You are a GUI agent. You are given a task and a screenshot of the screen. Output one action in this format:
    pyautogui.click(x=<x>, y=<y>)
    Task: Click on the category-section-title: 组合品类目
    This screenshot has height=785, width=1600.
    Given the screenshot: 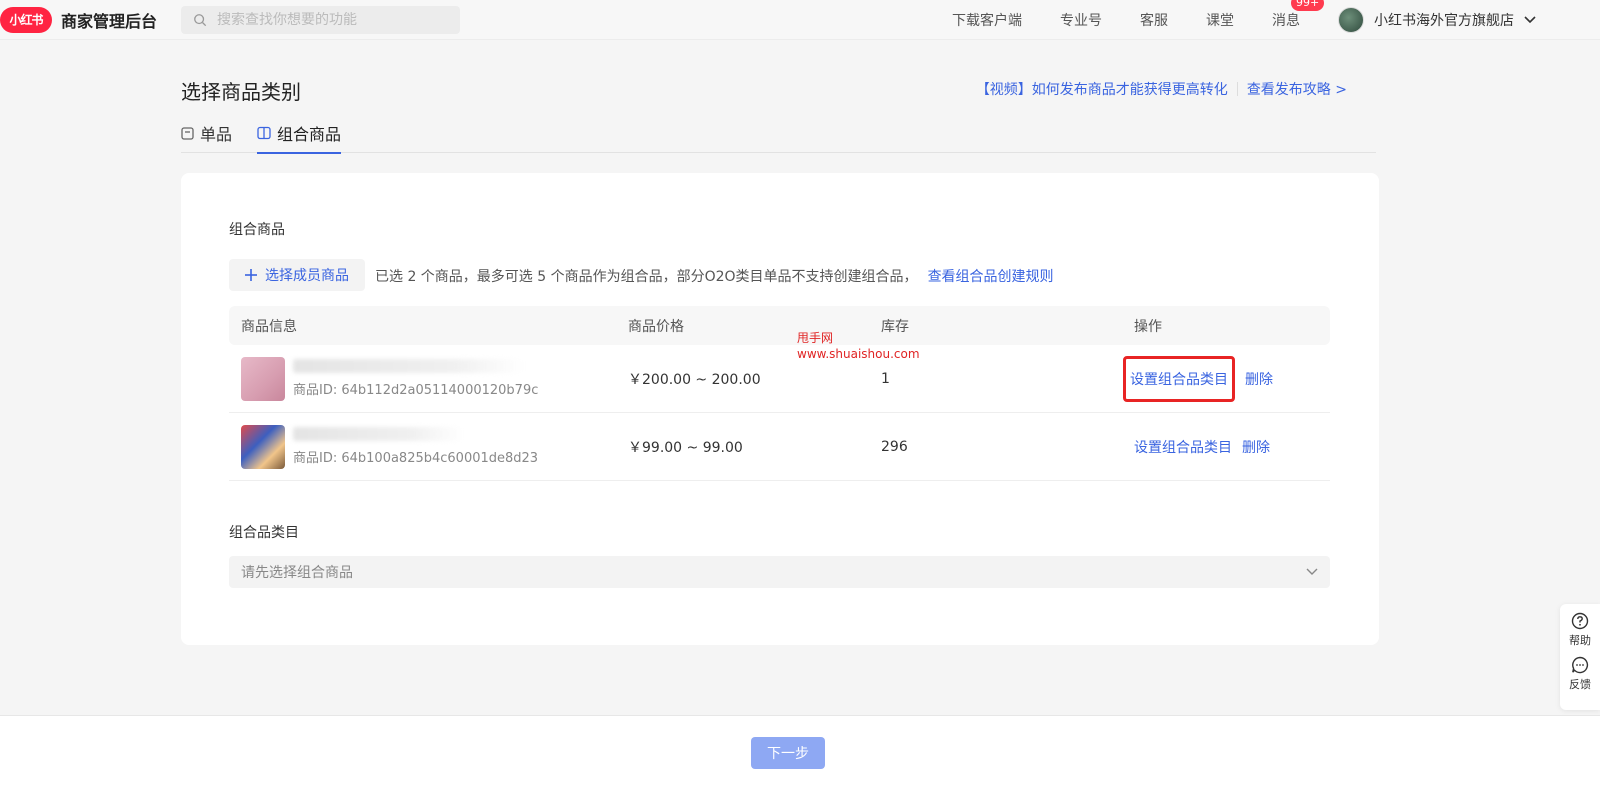 What is the action you would take?
    pyautogui.click(x=264, y=533)
    